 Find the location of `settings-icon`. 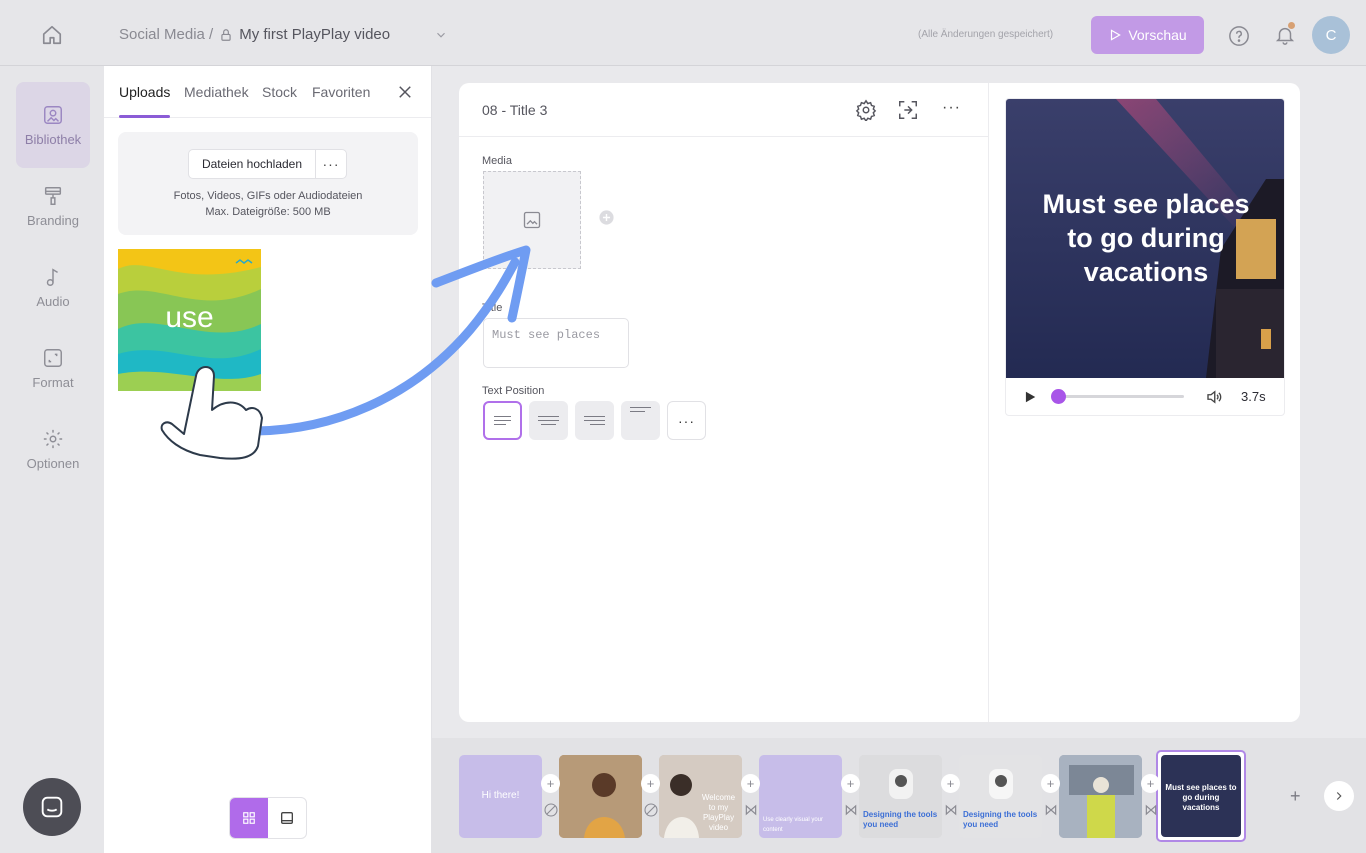

settings-icon is located at coordinates (866, 110).